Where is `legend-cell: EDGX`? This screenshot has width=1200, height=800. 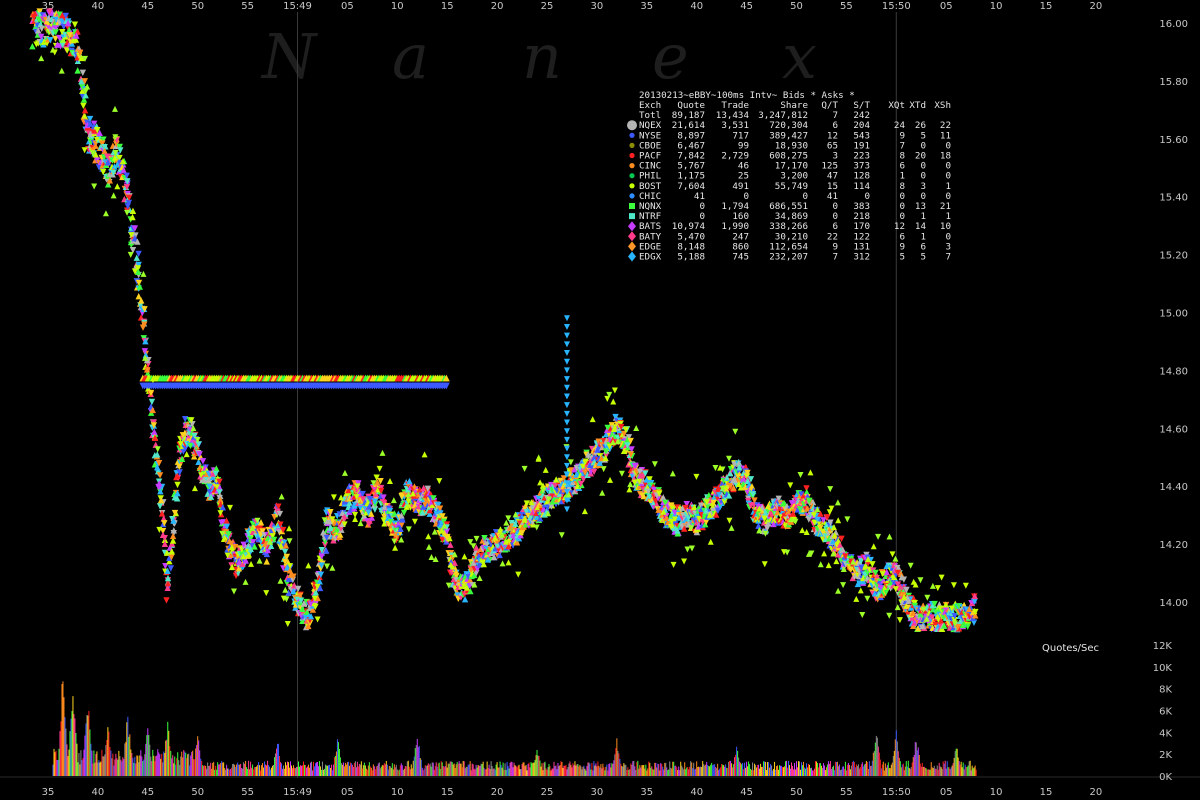
legend-cell: EDGX is located at coordinates (650, 257).